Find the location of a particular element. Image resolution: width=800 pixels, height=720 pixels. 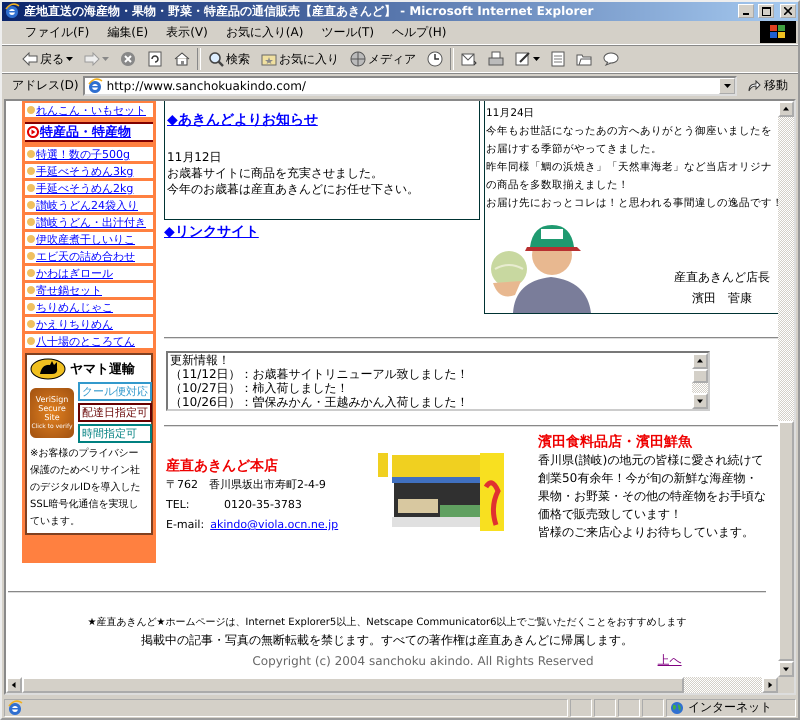

partner-name: 濱田食料品店・濱田鮮魚 is located at coordinates (616, 442).